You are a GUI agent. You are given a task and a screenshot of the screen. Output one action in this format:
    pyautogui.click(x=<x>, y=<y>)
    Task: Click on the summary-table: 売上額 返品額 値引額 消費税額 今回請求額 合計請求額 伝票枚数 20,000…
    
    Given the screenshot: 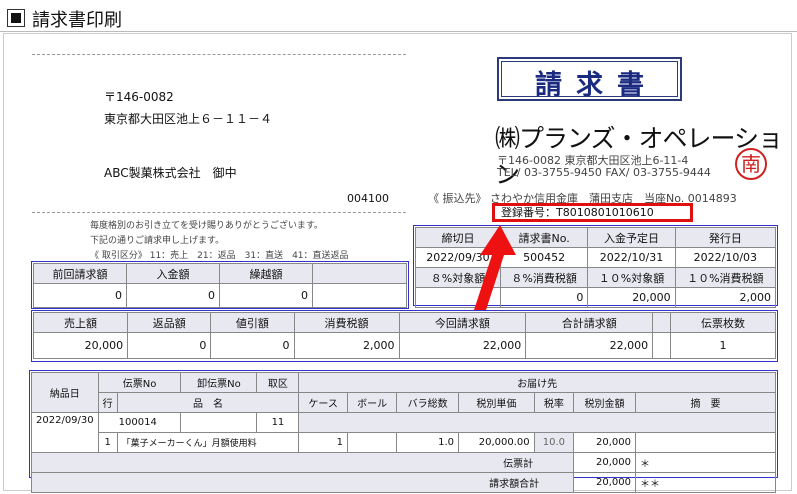 What is the action you would take?
    pyautogui.click(x=404, y=335)
    